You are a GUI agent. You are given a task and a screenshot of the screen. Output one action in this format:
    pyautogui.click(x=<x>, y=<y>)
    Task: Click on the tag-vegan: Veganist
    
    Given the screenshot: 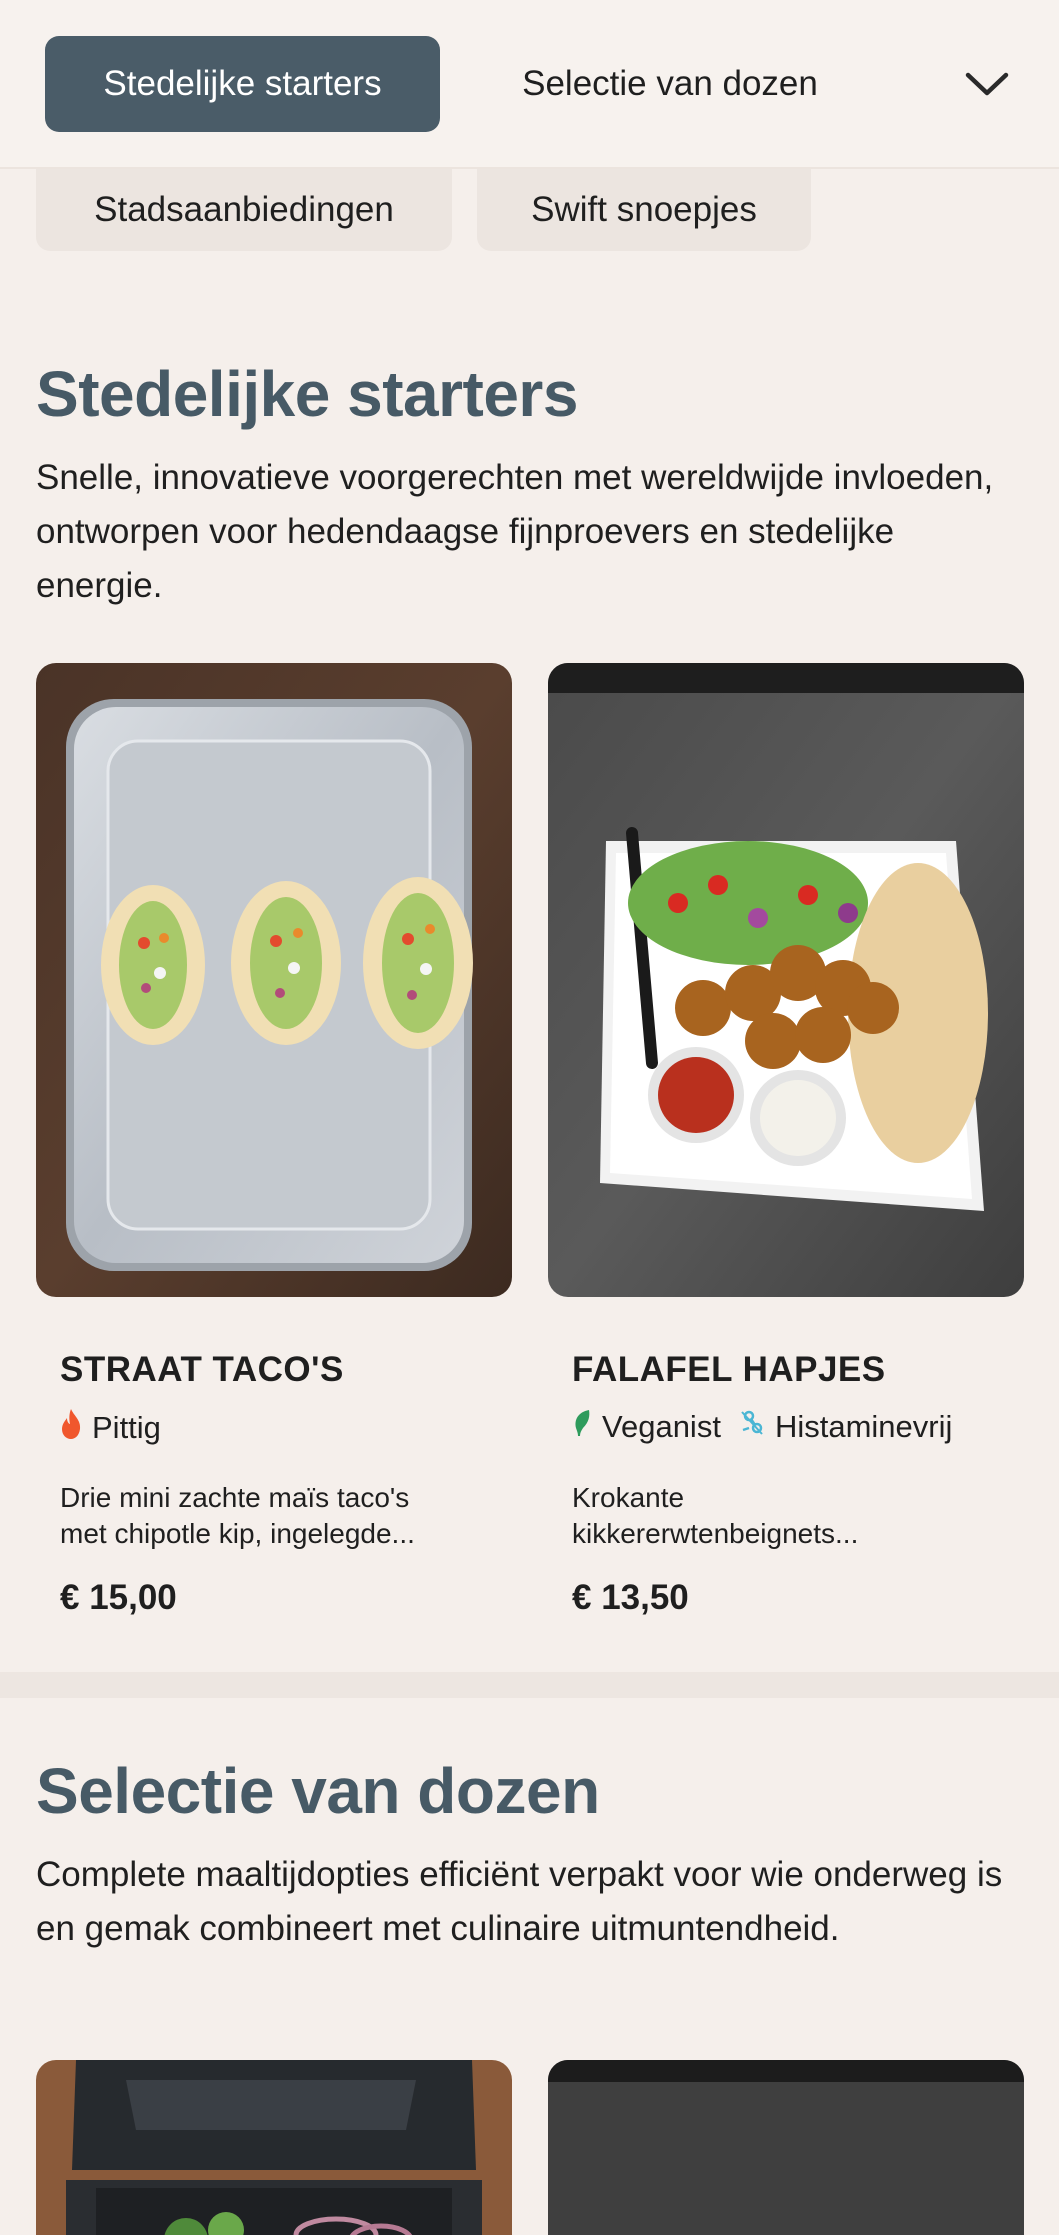 What is the action you would take?
    pyautogui.click(x=646, y=1427)
    